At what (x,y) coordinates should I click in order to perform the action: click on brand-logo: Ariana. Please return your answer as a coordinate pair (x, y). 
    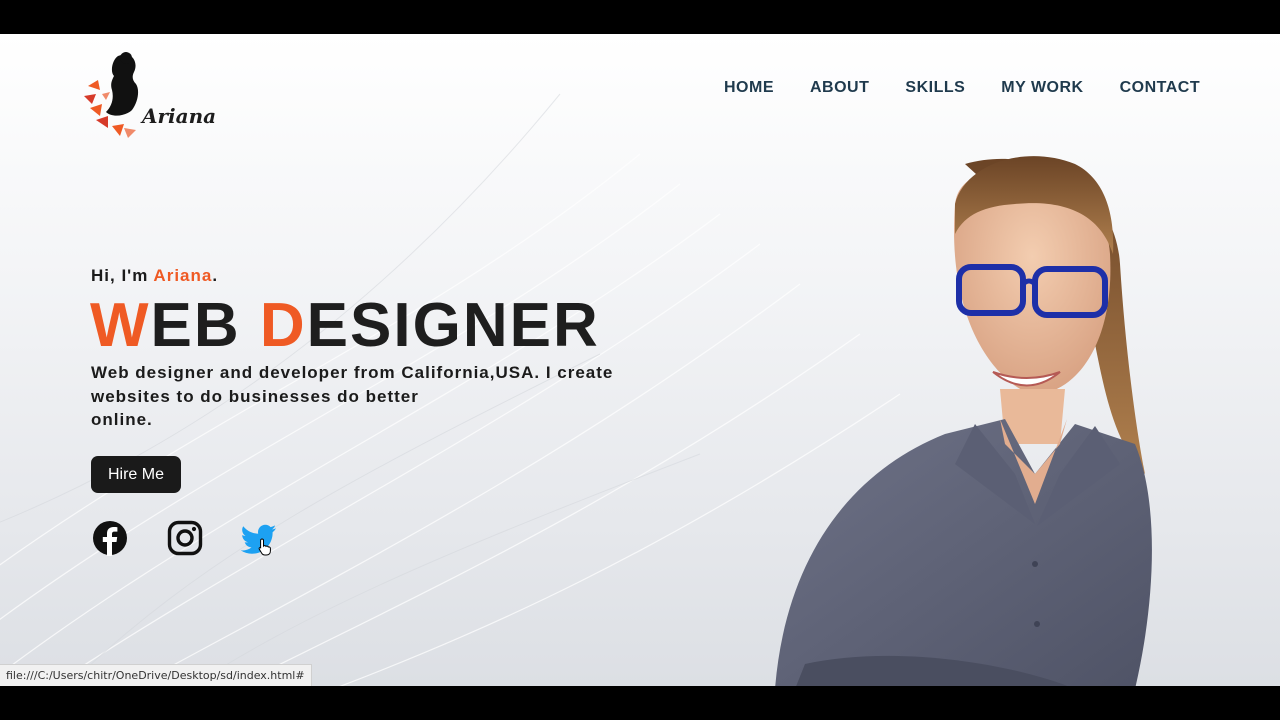
    Looking at the image, I should click on (152, 95).